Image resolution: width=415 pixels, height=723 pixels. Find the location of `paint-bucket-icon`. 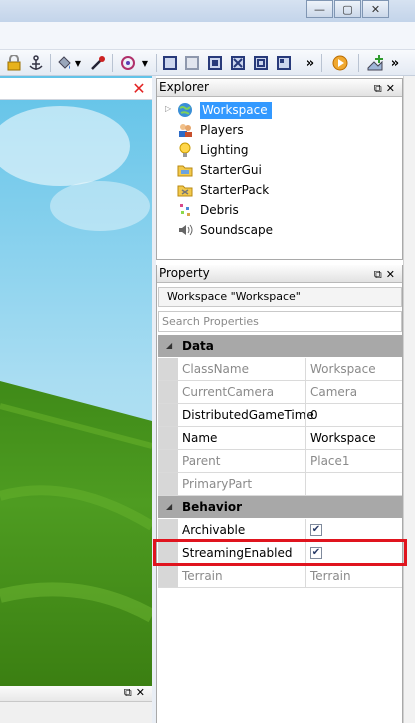

paint-bucket-icon is located at coordinates (64, 63).